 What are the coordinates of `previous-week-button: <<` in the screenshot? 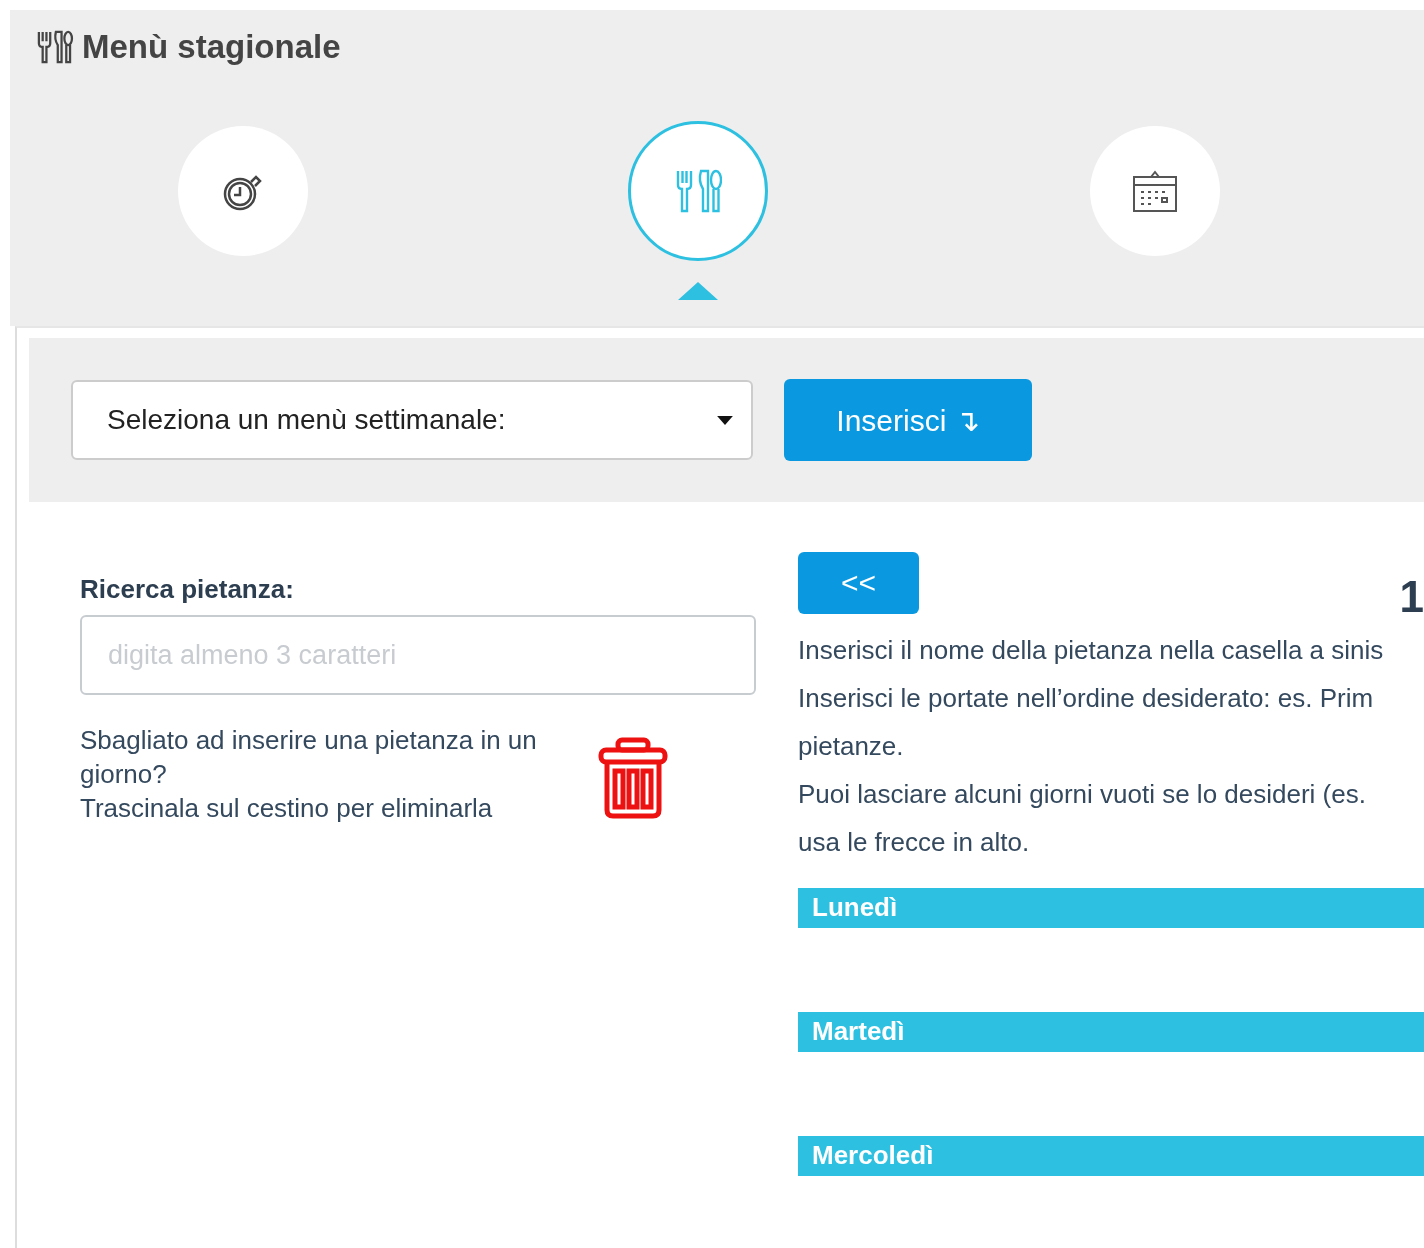 It's located at (858, 583).